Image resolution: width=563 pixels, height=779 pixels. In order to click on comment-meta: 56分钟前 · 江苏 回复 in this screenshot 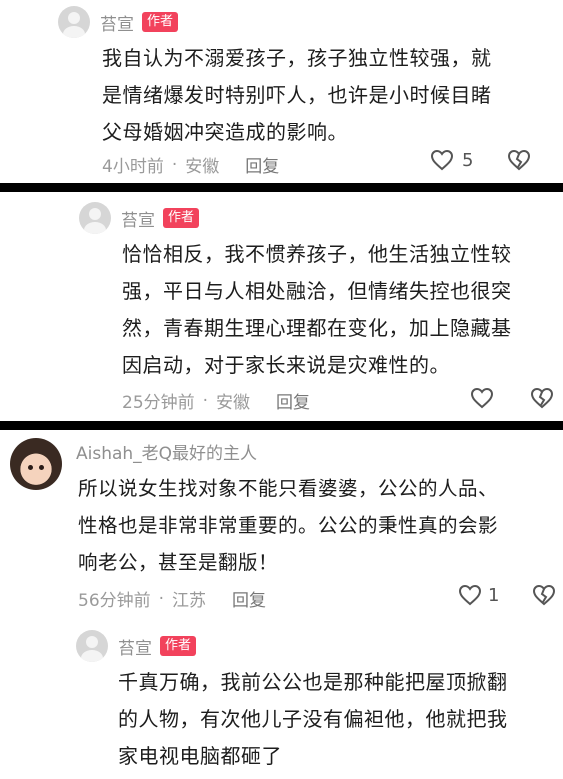, I will do `click(172, 599)`.